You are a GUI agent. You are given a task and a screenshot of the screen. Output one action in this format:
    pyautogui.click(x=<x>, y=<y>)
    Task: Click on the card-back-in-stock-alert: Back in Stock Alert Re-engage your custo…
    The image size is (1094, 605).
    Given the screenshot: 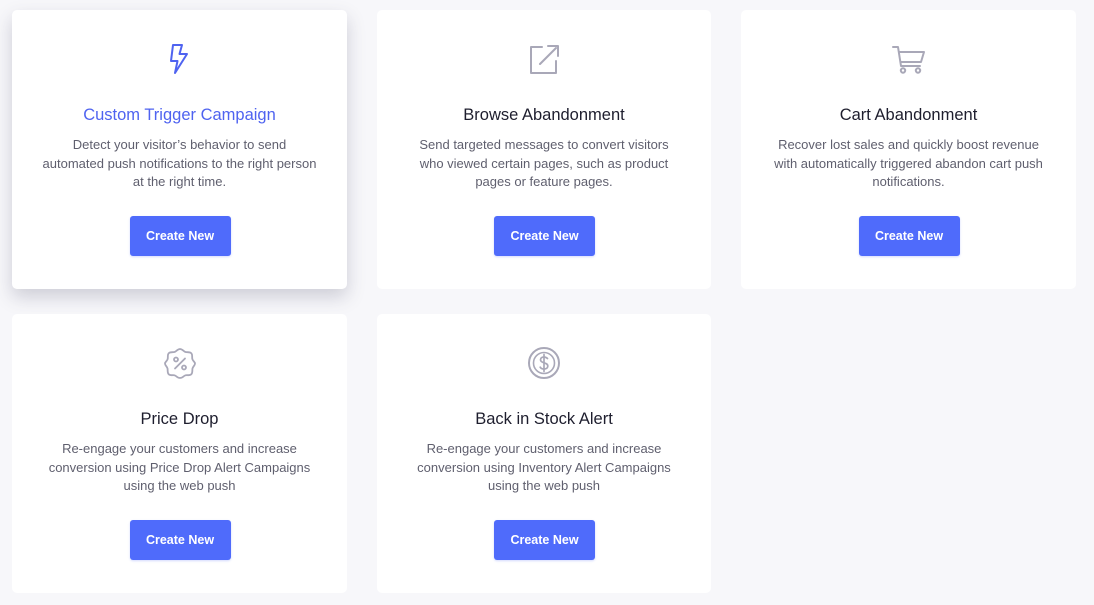 What is the action you would take?
    pyautogui.click(x=544, y=453)
    